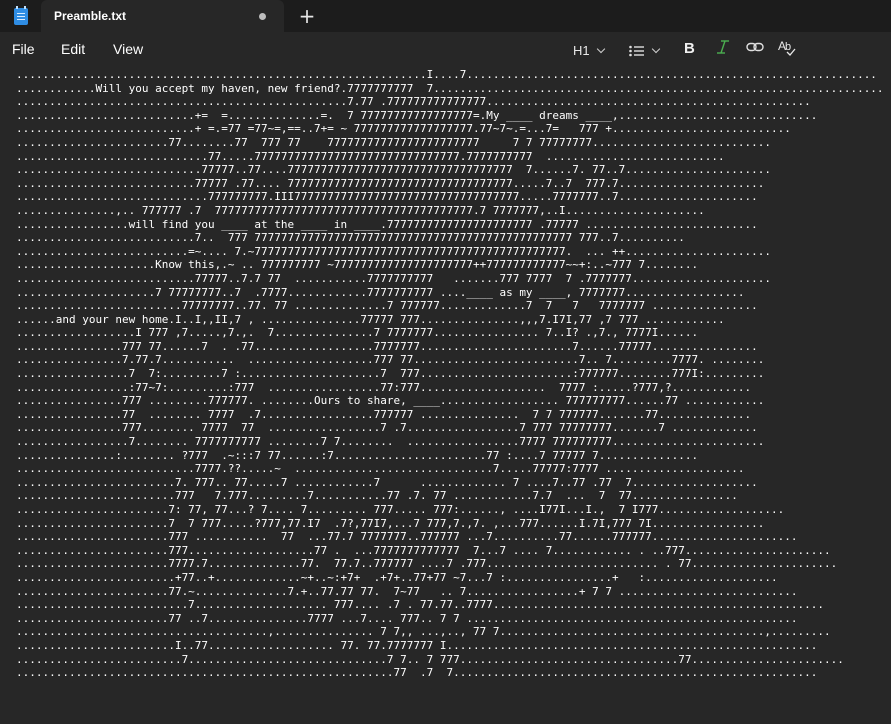  Describe the element at coordinates (645, 50) in the screenshot. I see `list-dropdown` at that location.